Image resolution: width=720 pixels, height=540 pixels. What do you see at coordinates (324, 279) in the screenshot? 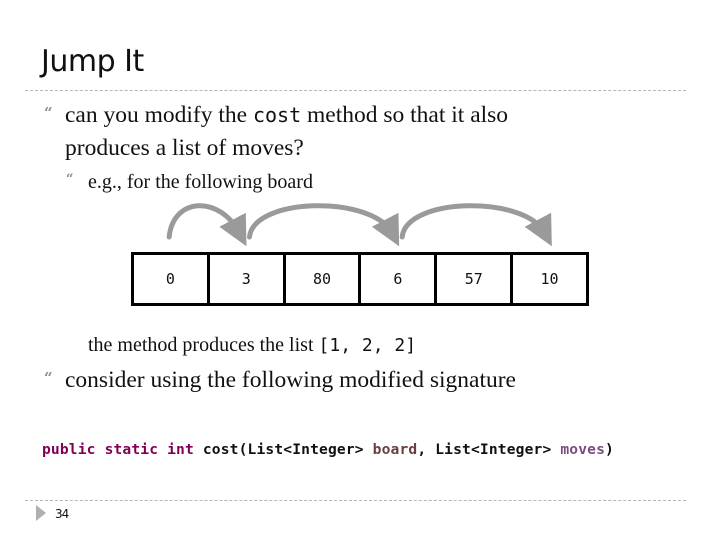
I see `board-cell: 80` at bounding box center [324, 279].